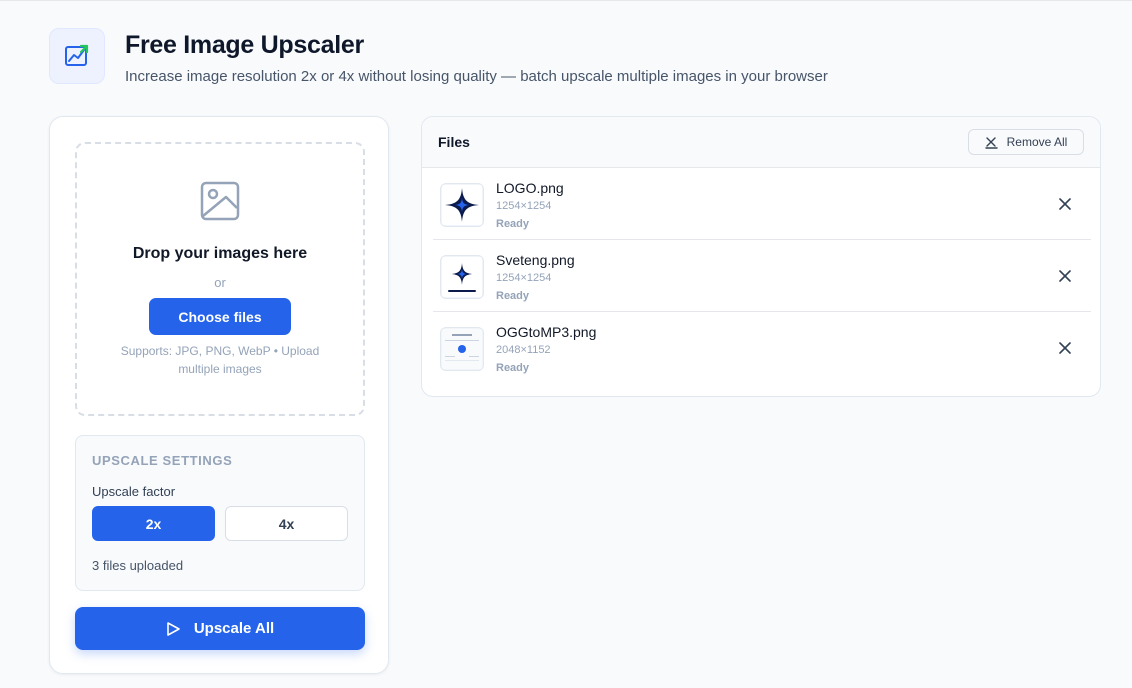  Describe the element at coordinates (220, 201) in the screenshot. I see `image-icon` at that location.